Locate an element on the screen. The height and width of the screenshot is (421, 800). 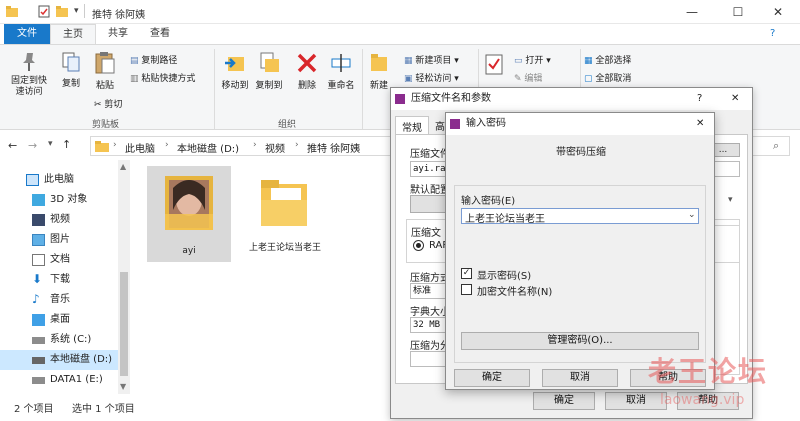
forward-icon: → is located at coordinates (32, 145).